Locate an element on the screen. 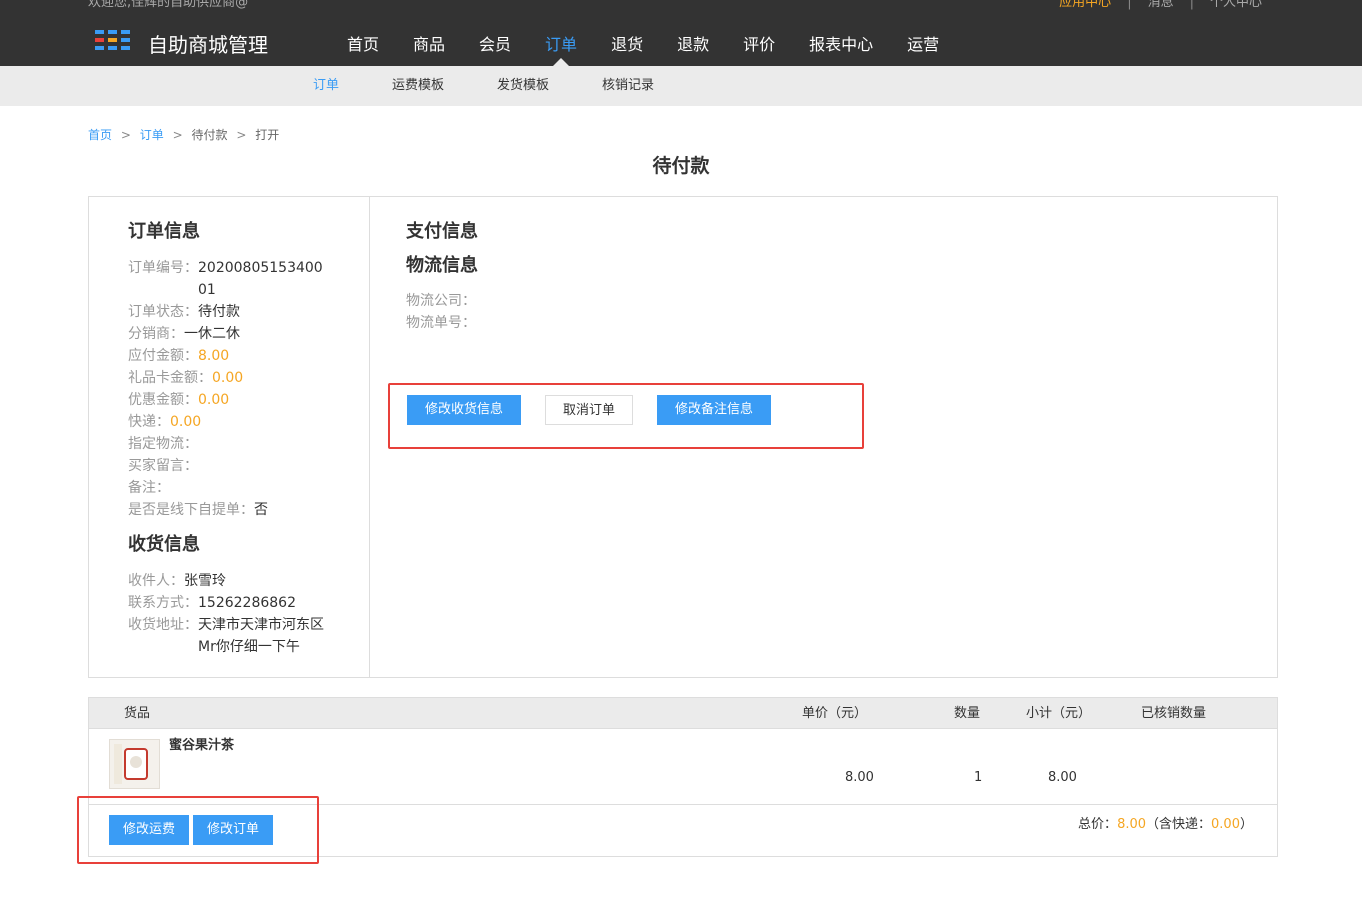  subnav-orders: 订单 is located at coordinates (326, 86).